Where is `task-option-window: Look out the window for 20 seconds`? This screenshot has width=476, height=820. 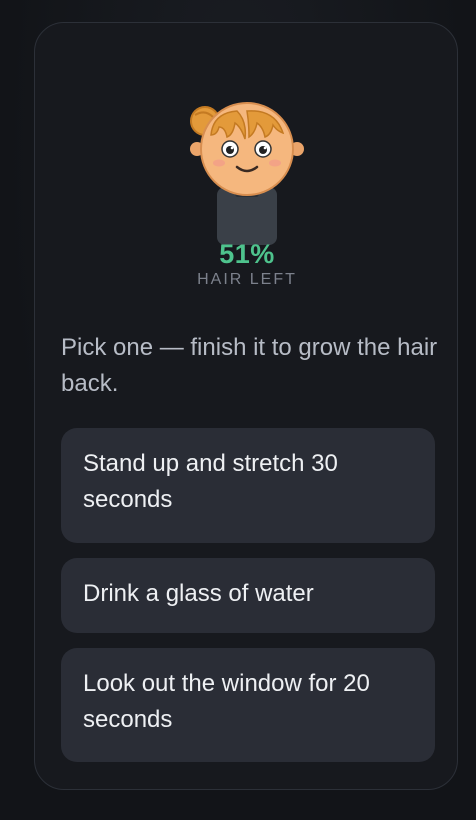
task-option-window: Look out the window for 20 seconds is located at coordinates (248, 705).